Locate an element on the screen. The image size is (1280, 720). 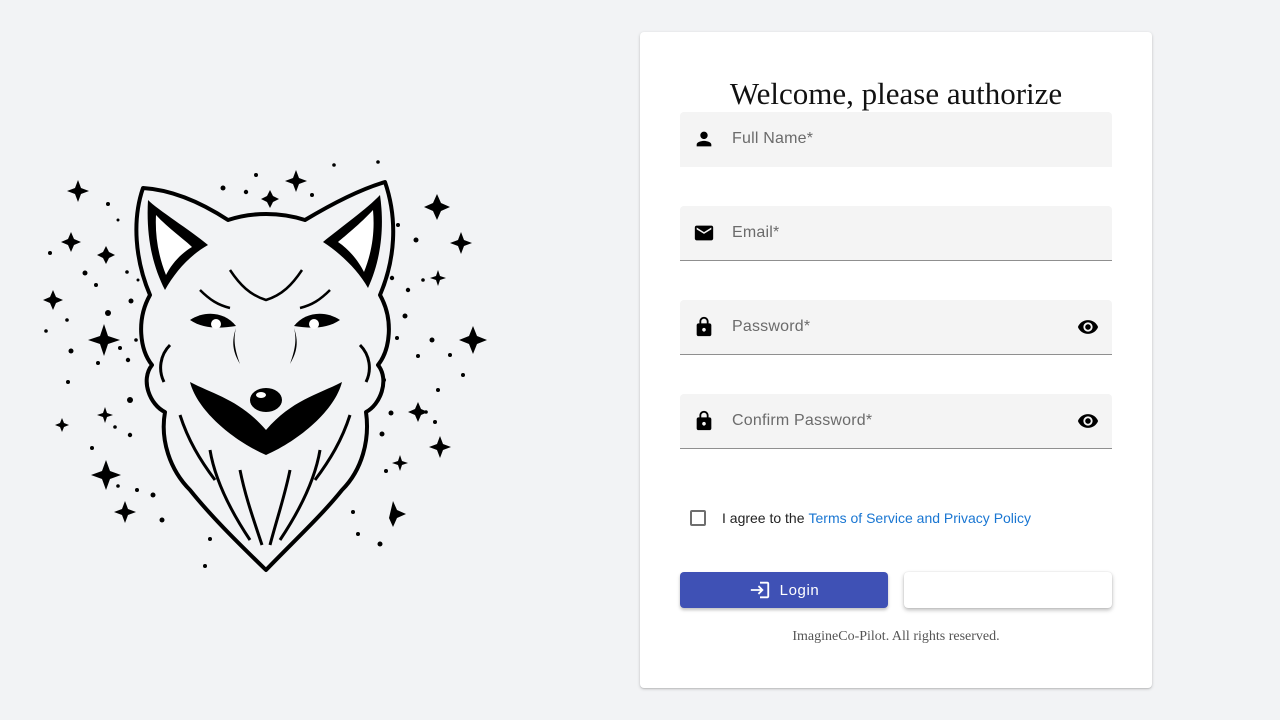
password-input is located at coordinates (897, 327).